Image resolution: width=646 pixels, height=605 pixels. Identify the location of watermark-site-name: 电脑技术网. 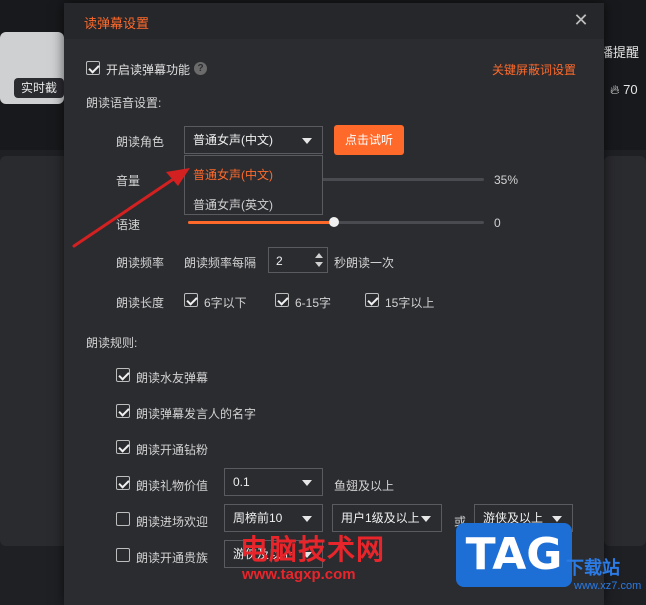
(313, 549).